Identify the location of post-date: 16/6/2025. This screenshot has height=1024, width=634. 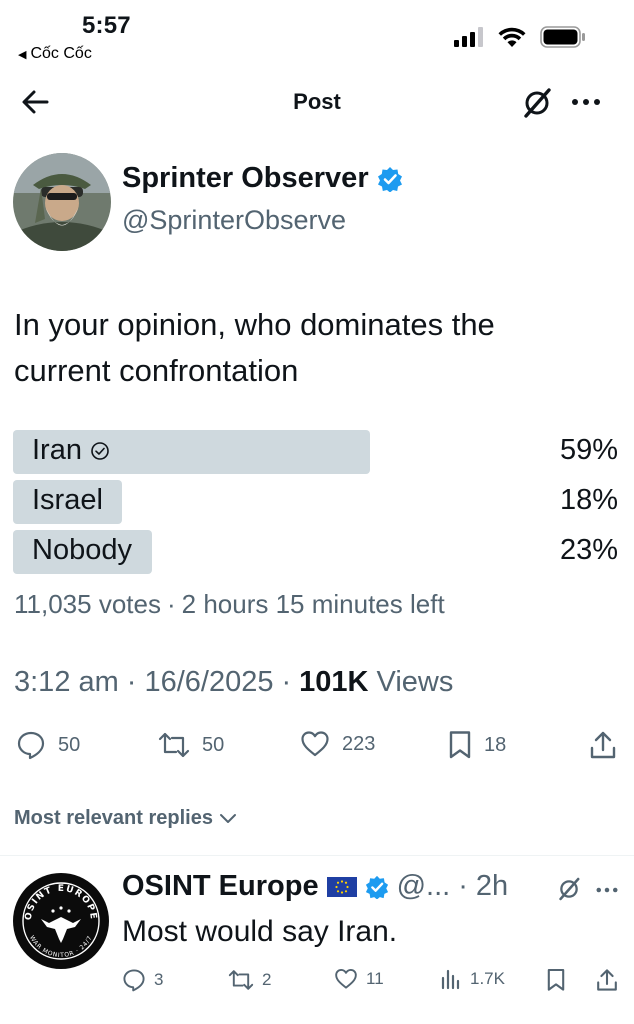
(208, 682).